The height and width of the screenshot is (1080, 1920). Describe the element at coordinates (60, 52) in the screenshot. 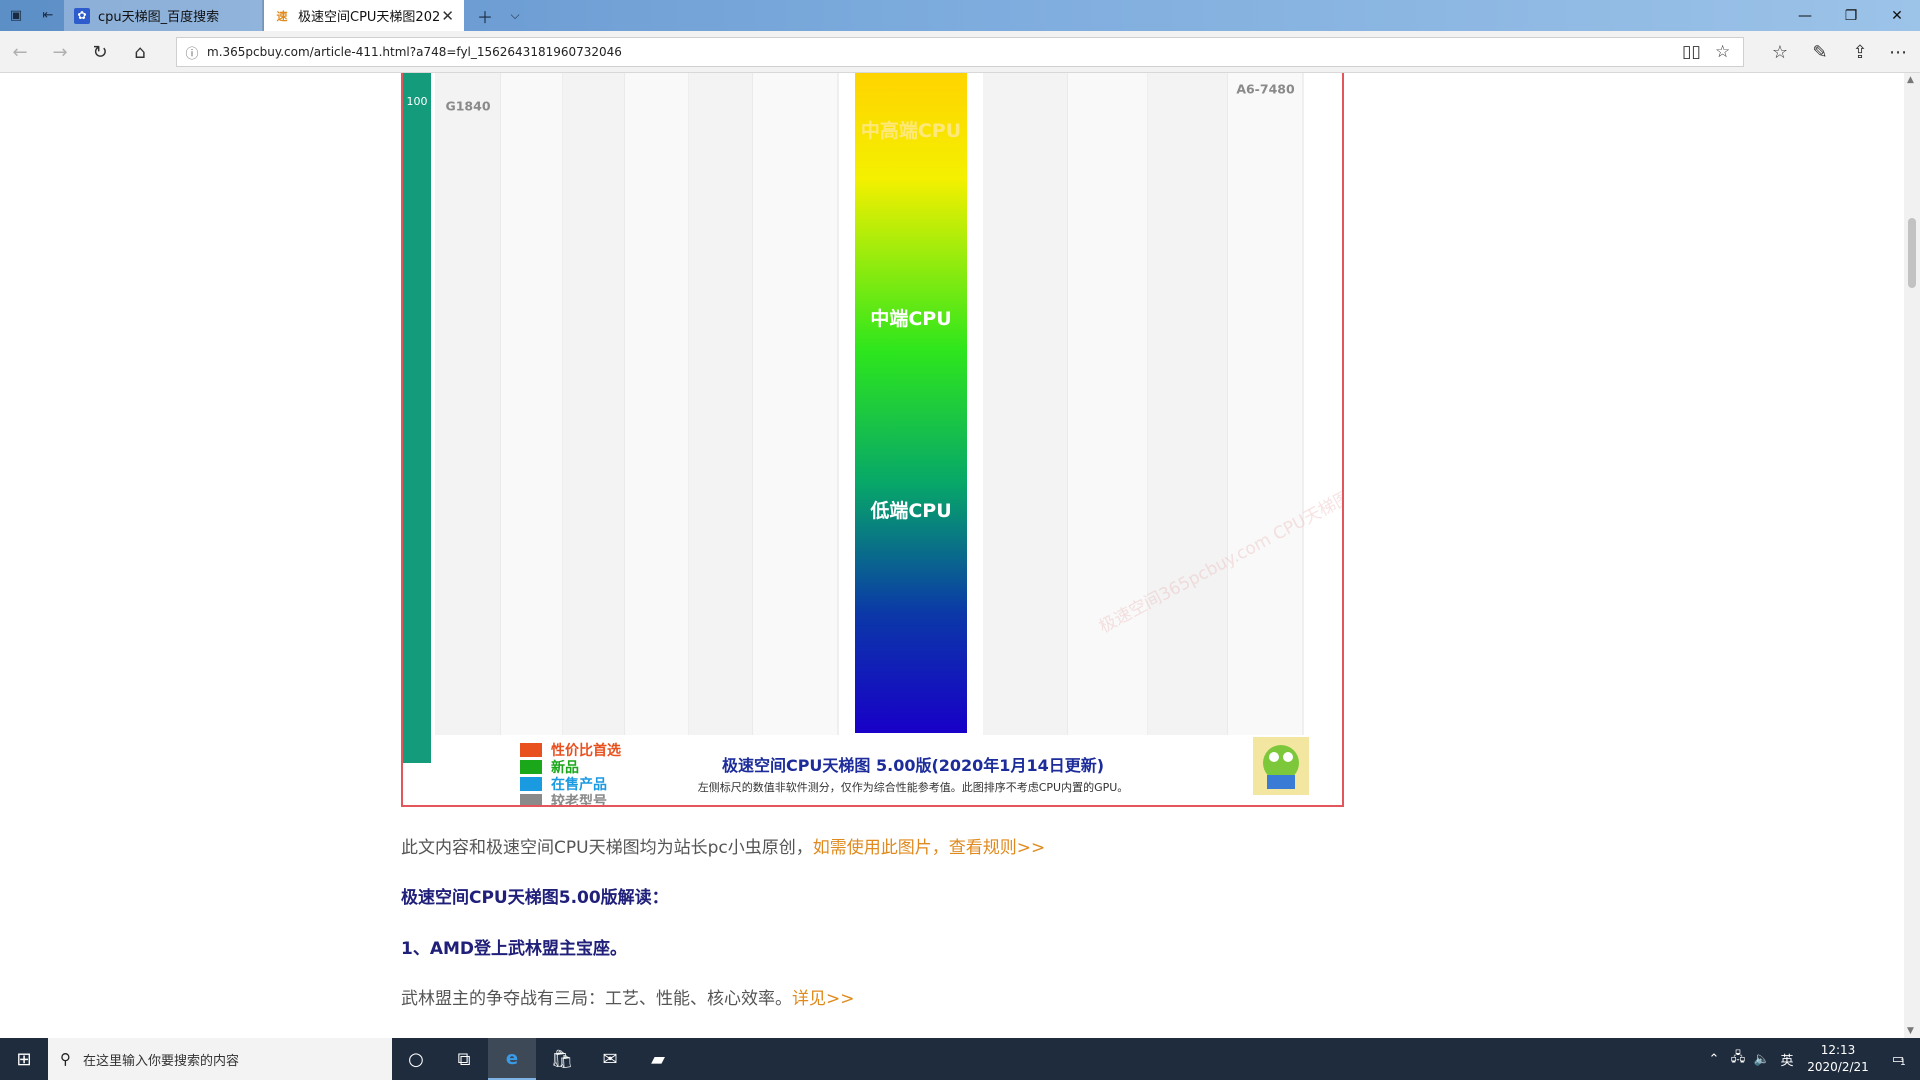

I see `forward-arrow-icon: →` at that location.